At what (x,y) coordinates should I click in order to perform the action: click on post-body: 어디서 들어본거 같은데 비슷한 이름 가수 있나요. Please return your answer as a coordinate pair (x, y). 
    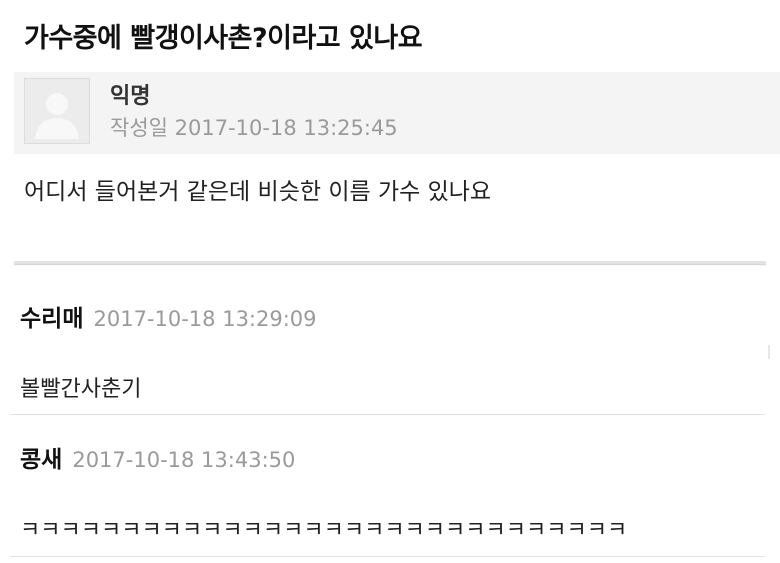
    Looking at the image, I should click on (258, 192).